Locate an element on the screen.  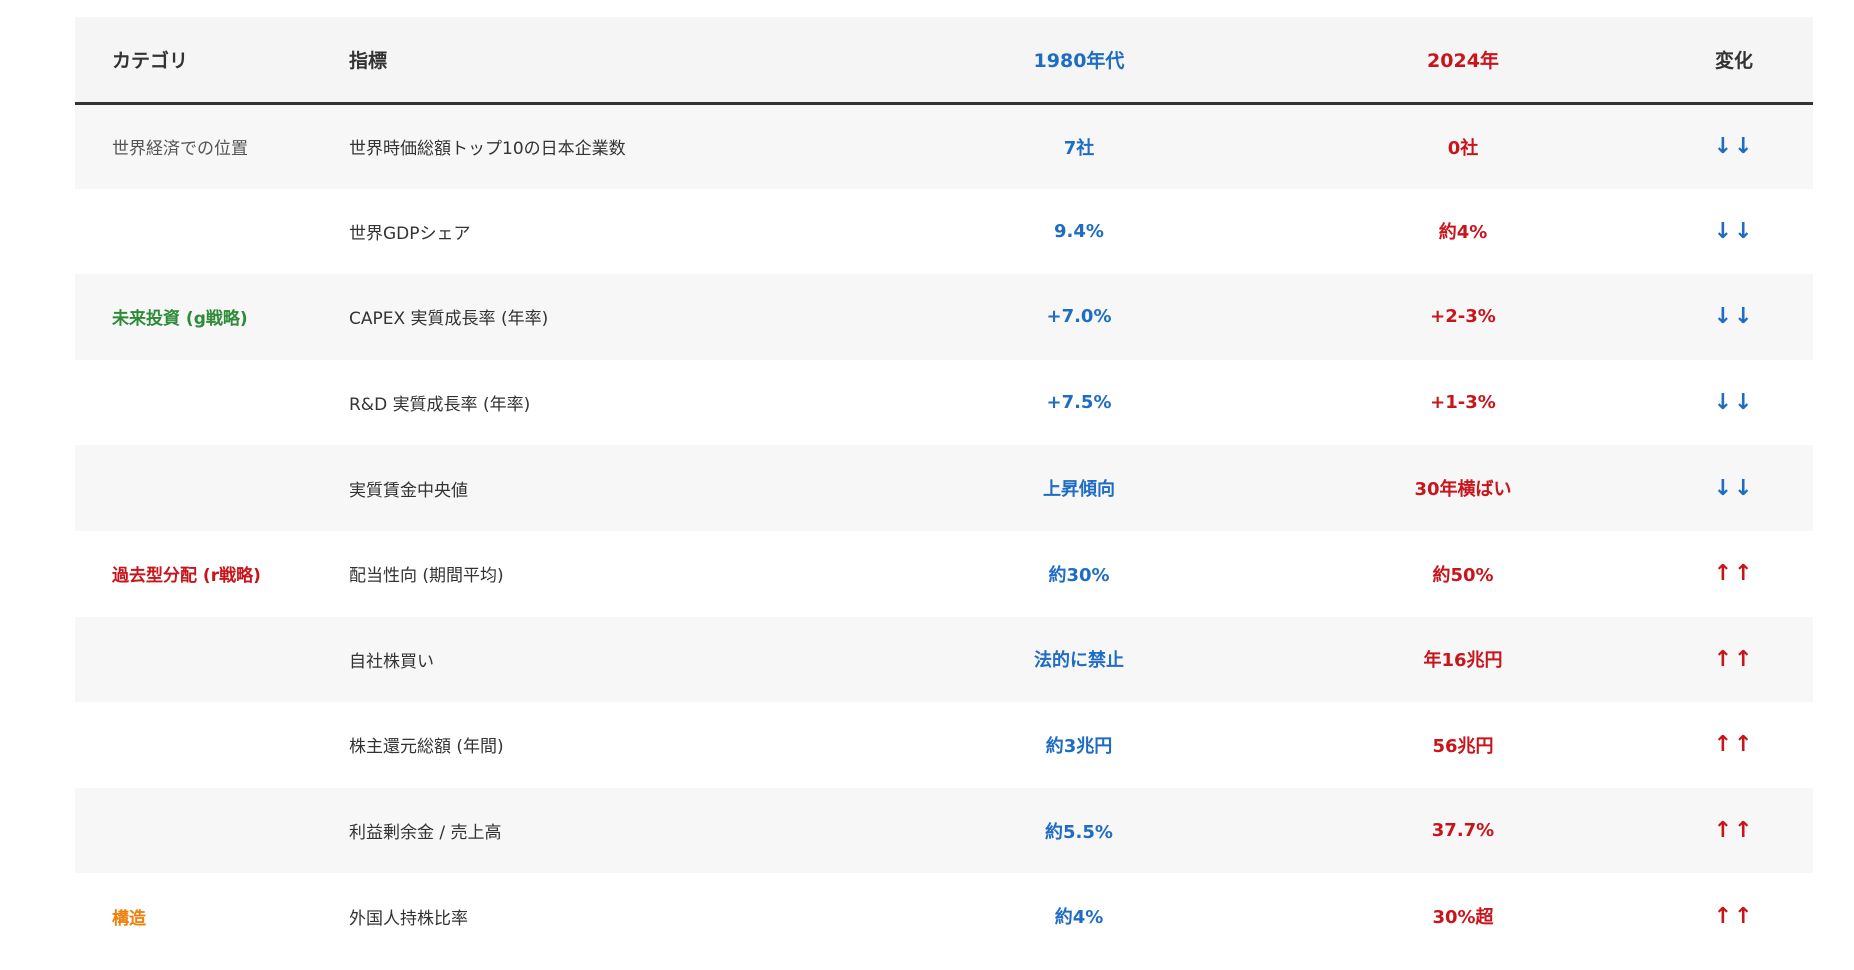
table-row: 世界GDPシェア 9.4% 約4% ↓↓ is located at coordinates (944, 232).